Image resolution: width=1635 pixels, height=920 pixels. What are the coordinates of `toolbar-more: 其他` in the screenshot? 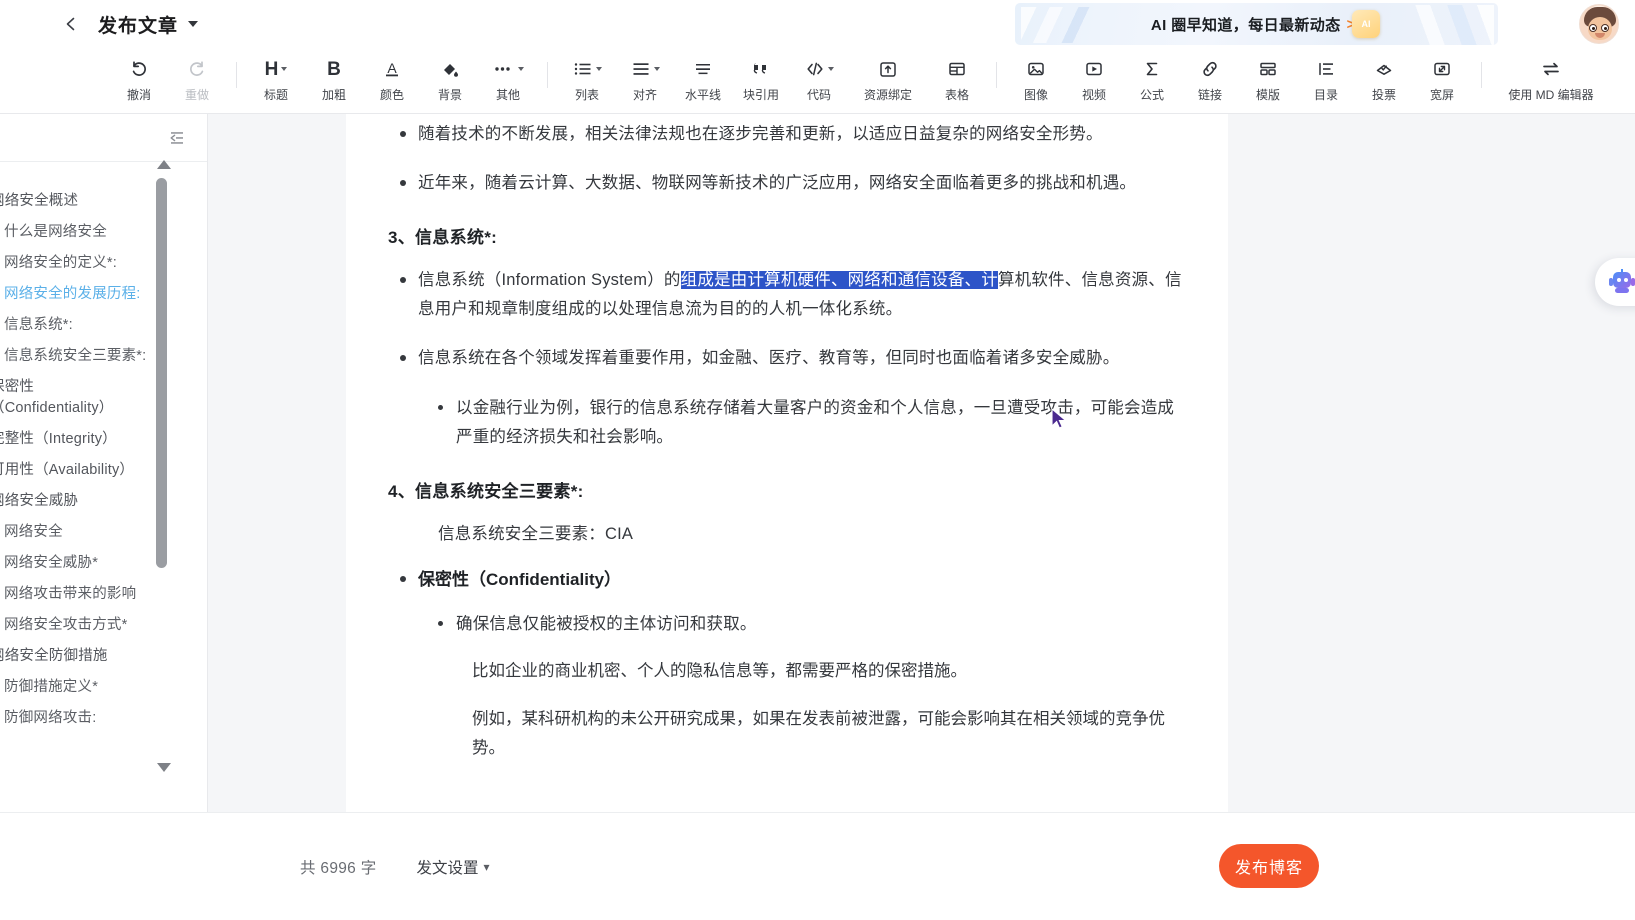 It's located at (508, 80).